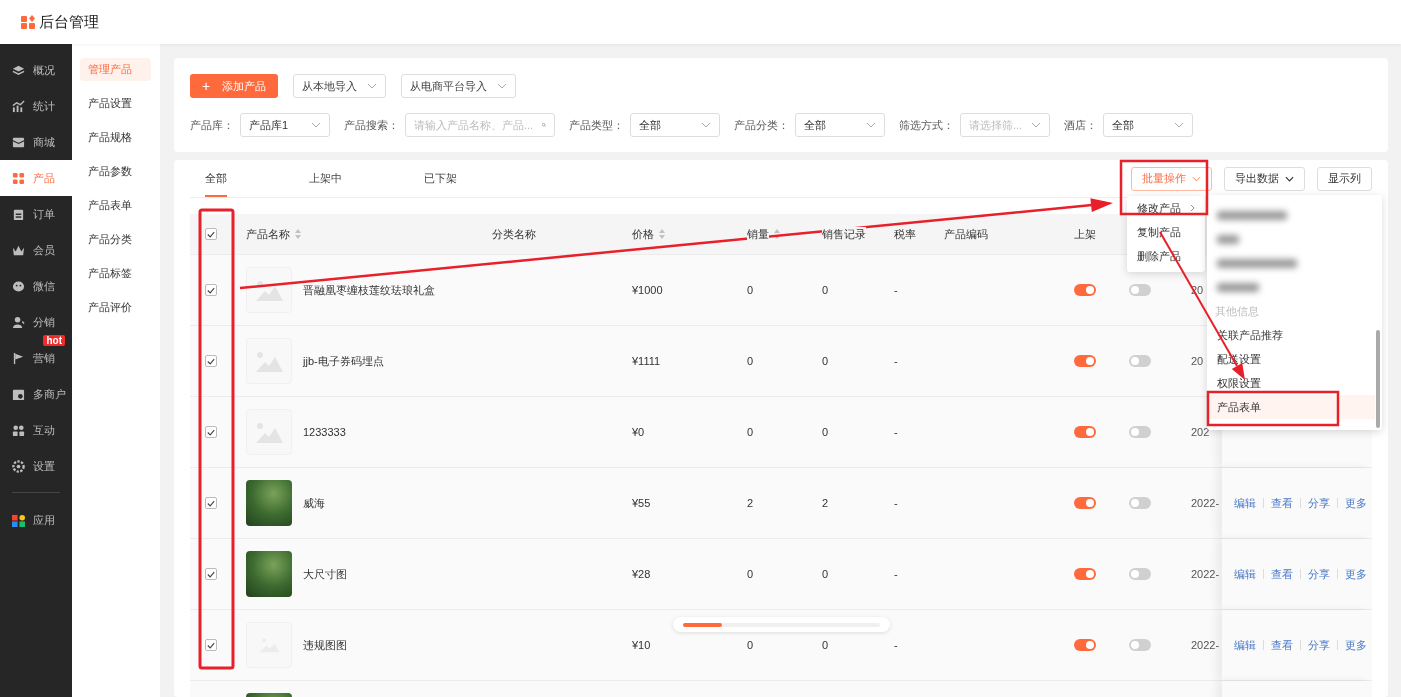 The height and width of the screenshot is (697, 1401). Describe the element at coordinates (1085, 234) in the screenshot. I see `column-header: 上架` at that location.